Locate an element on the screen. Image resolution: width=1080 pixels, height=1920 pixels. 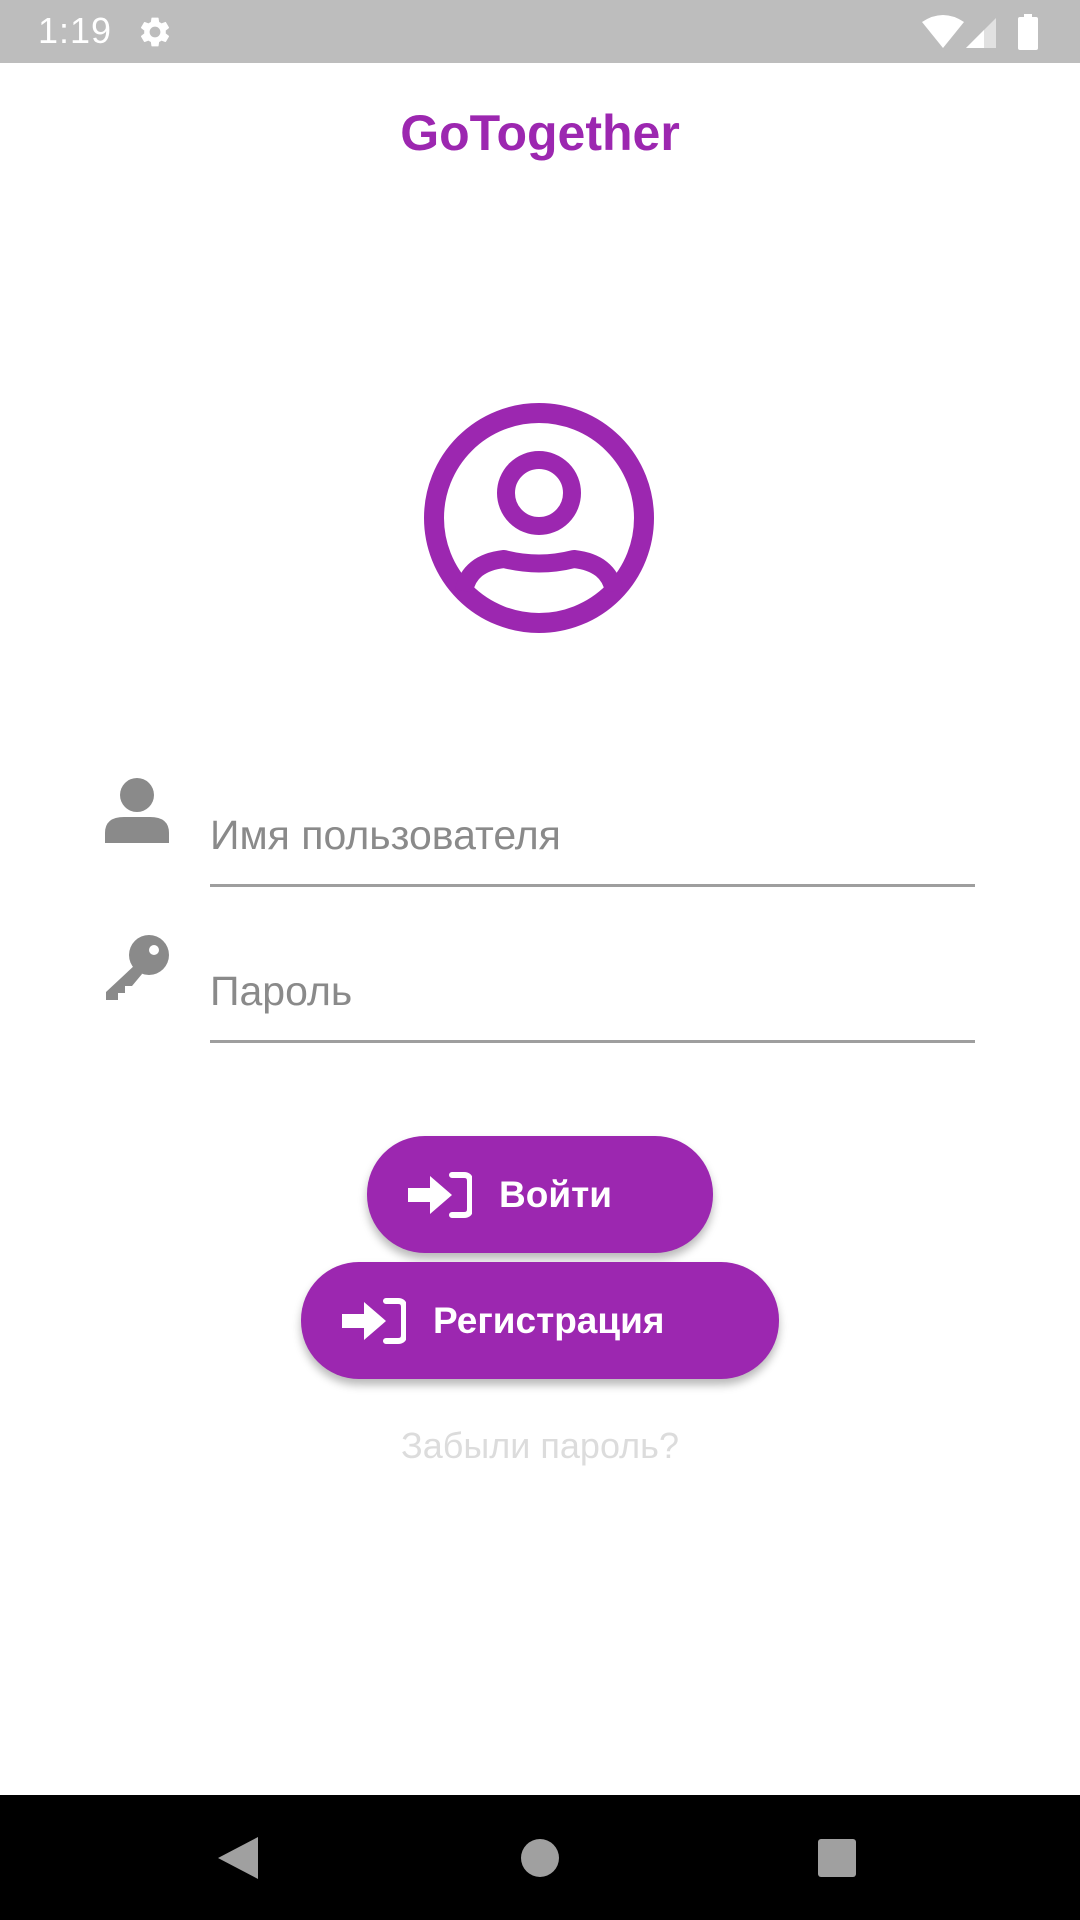
person-icon is located at coordinates (137, 810).